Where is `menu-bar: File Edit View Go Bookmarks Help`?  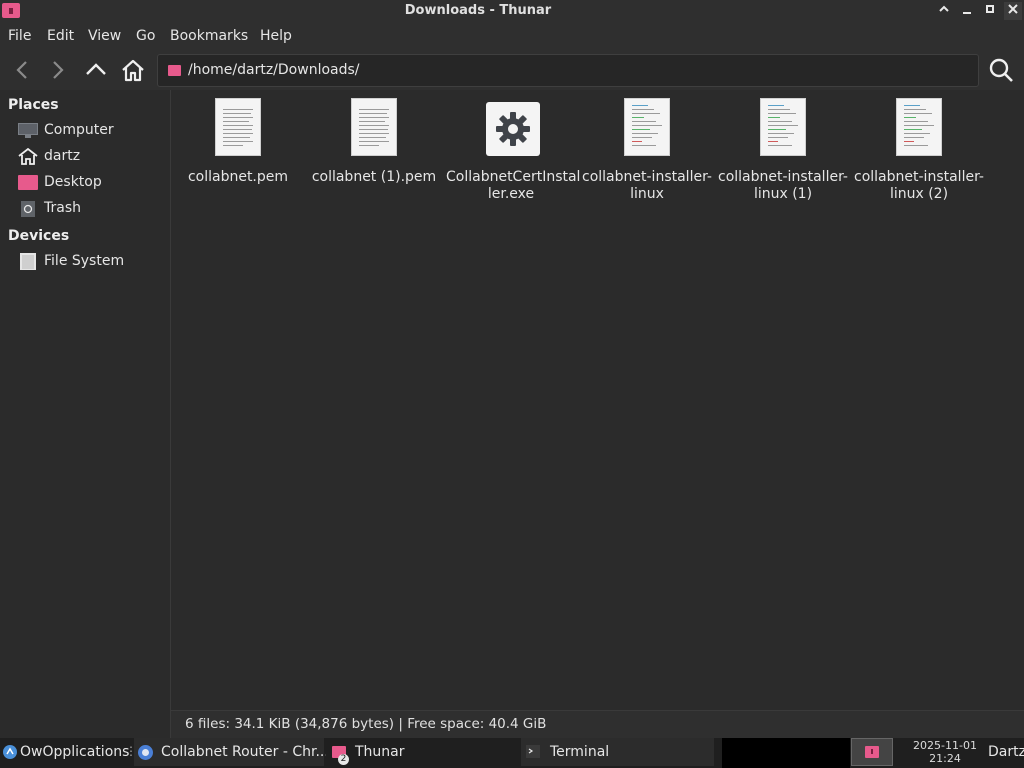 menu-bar: File Edit View Go Bookmarks Help is located at coordinates (512, 36).